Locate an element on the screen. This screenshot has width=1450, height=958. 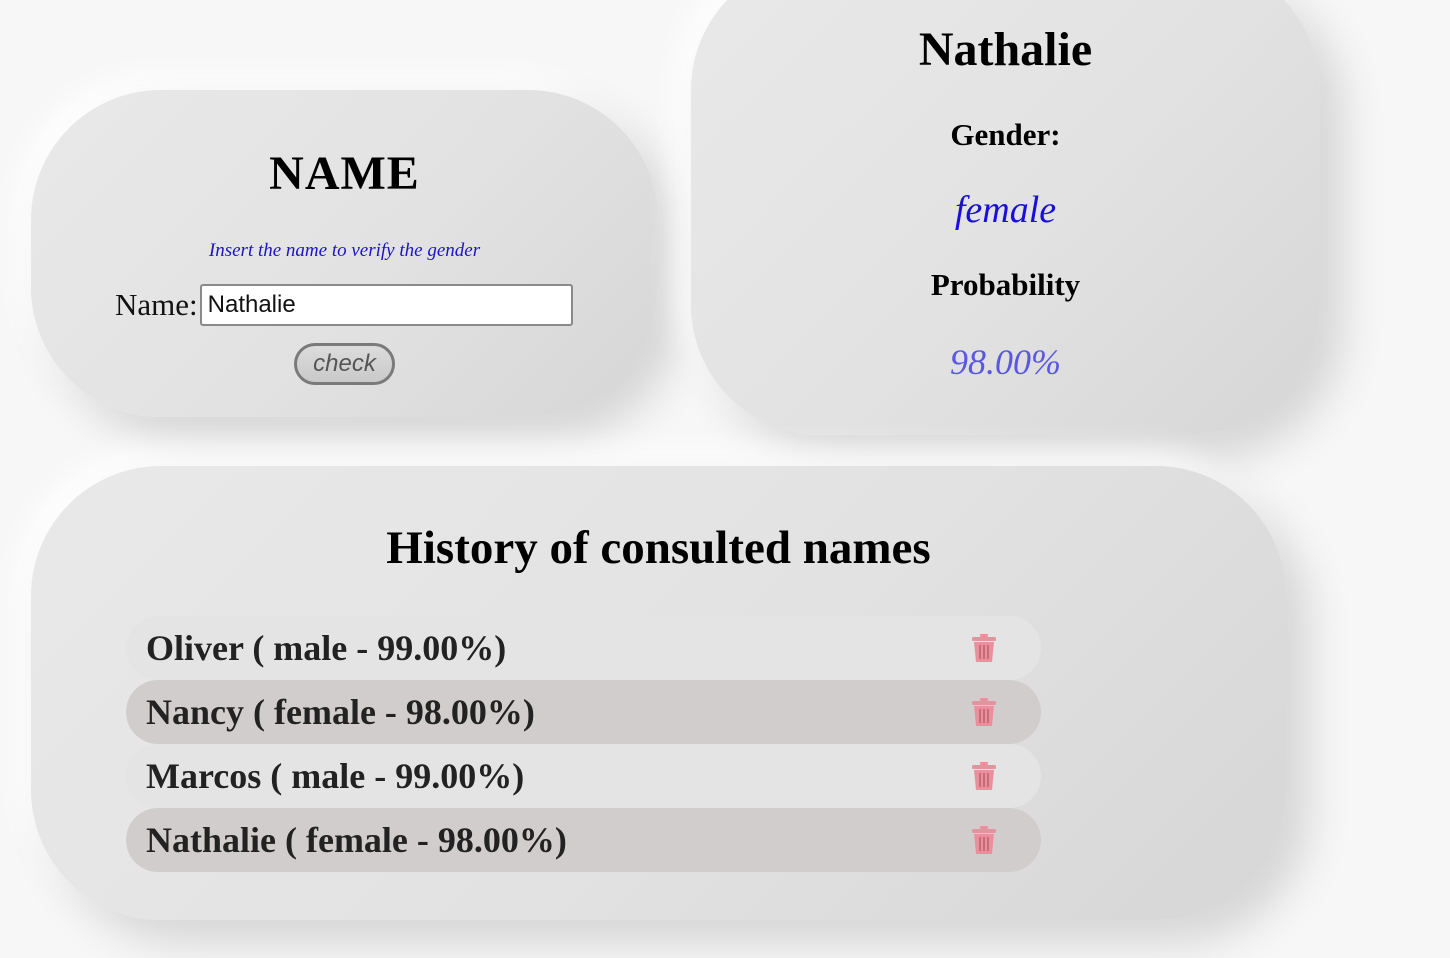
name-field-label: Name: is located at coordinates (156, 304).